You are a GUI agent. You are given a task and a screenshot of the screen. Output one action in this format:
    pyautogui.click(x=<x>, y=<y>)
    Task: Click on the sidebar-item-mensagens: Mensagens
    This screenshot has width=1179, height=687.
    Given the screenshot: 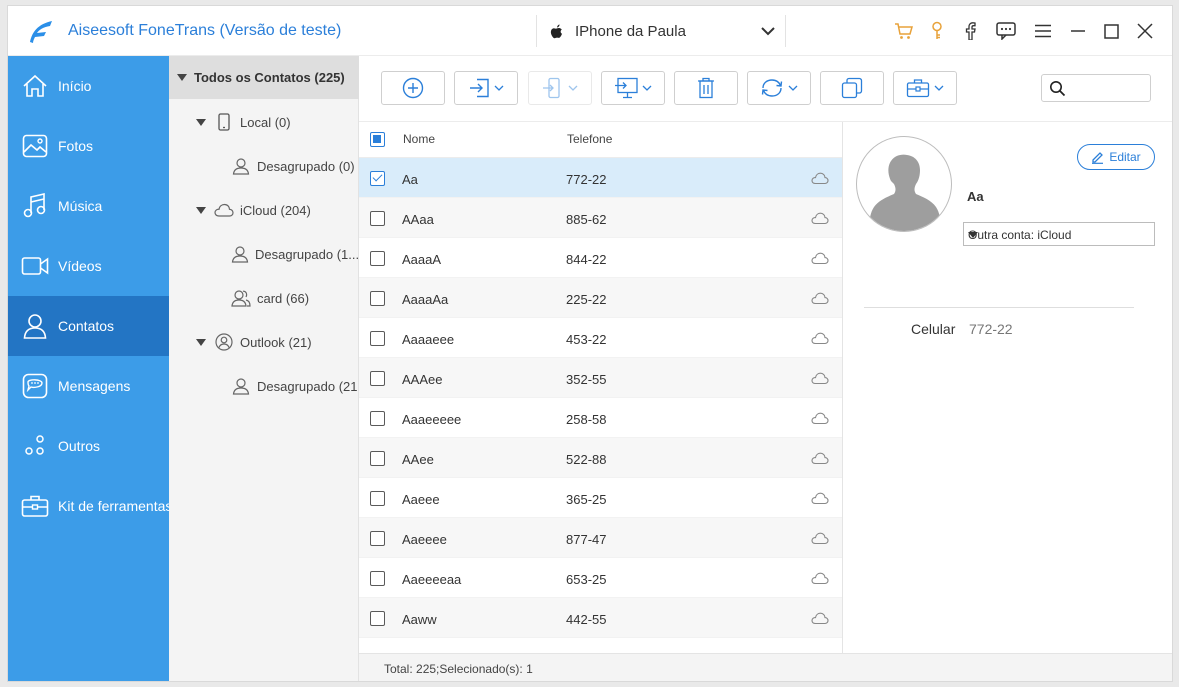 What is the action you would take?
    pyautogui.click(x=88, y=386)
    